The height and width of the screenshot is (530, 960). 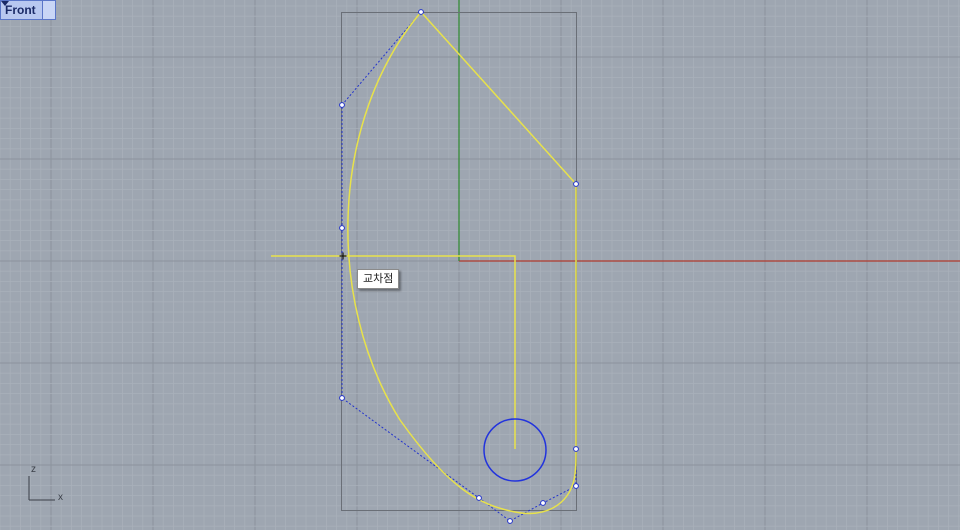 I want to click on z-axis-label: z, so click(x=33, y=469).